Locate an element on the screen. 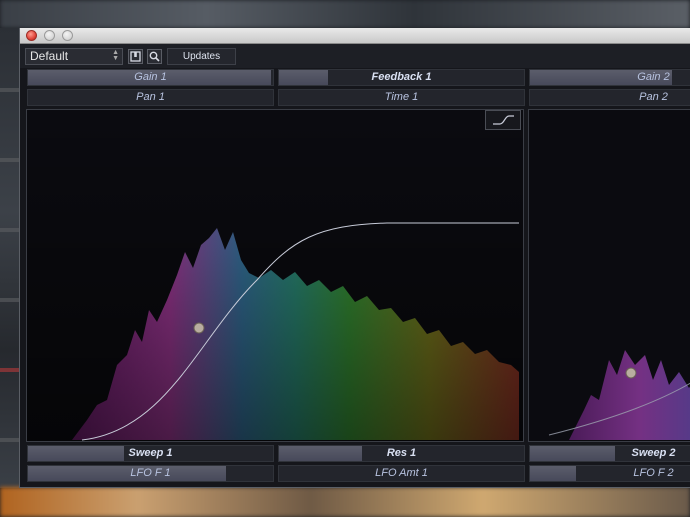  zoom-window-button is located at coordinates (67, 35).